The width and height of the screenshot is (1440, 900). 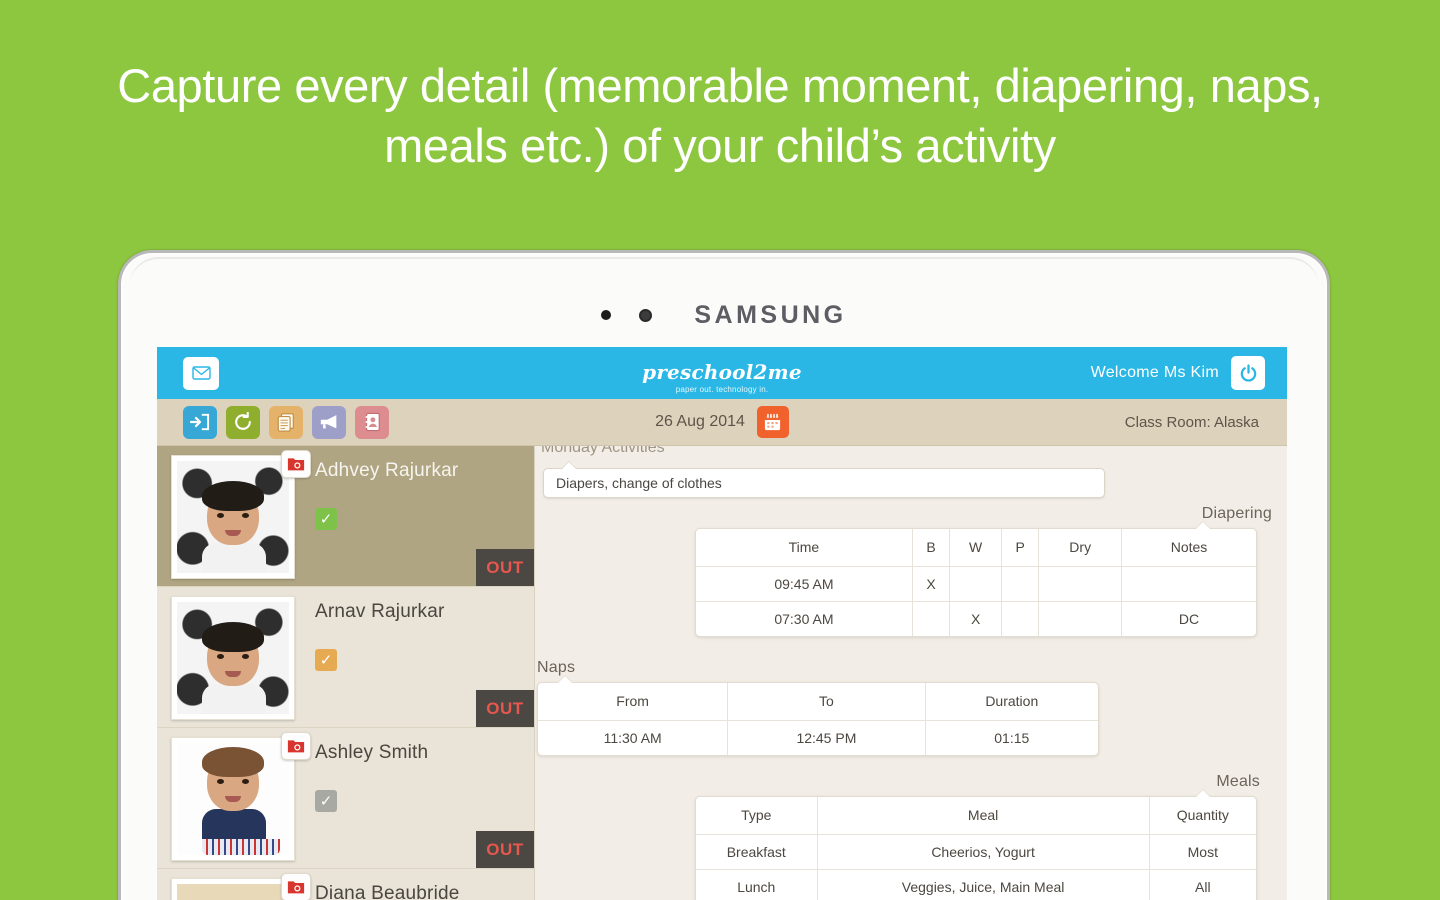 What do you see at coordinates (1202, 851) in the screenshot?
I see `cell-quantity: Most` at bounding box center [1202, 851].